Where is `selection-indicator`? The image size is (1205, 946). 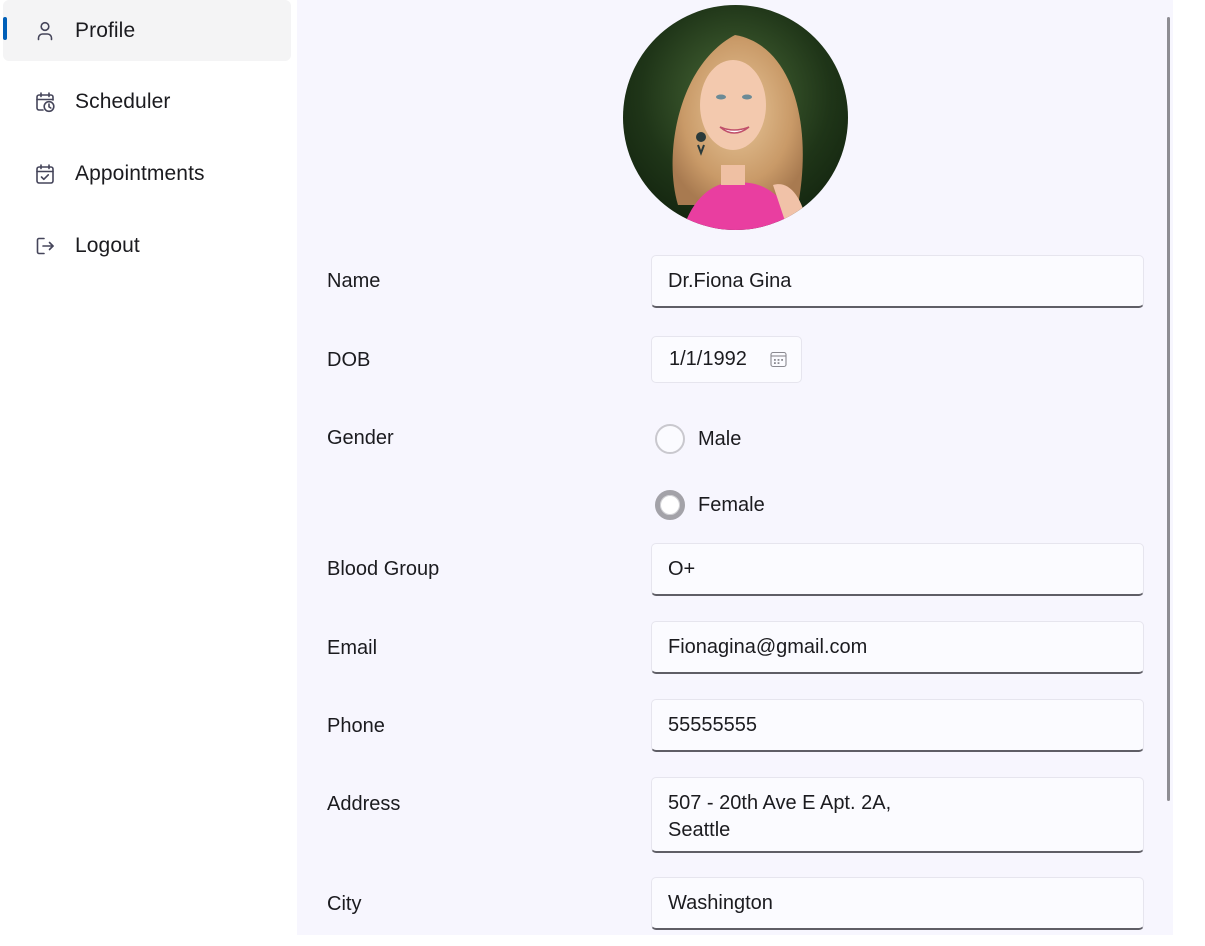
selection-indicator is located at coordinates (5, 28).